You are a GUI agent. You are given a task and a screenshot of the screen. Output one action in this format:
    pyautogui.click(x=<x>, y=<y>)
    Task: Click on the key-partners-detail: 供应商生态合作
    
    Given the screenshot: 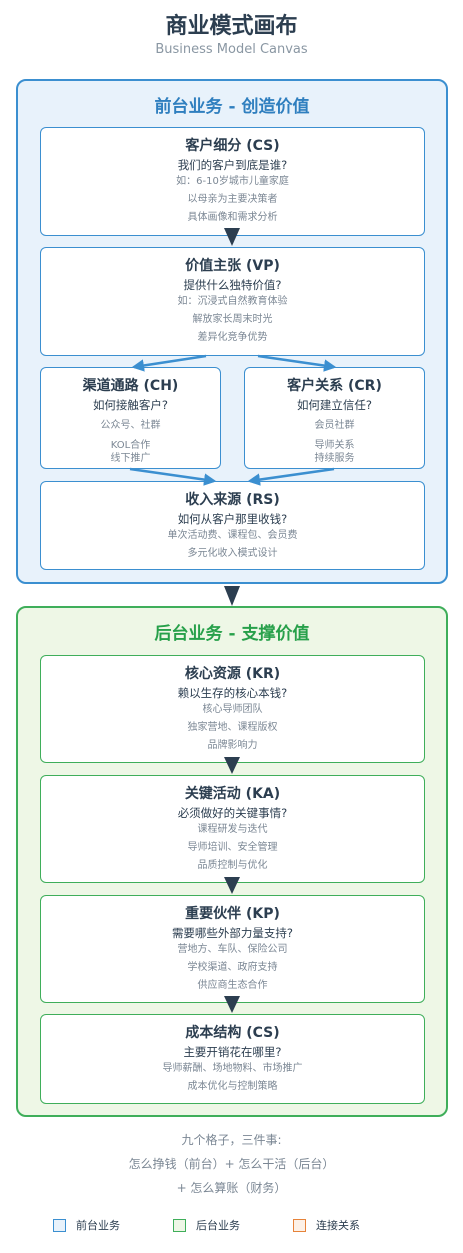 What is the action you would take?
    pyautogui.click(x=232, y=985)
    